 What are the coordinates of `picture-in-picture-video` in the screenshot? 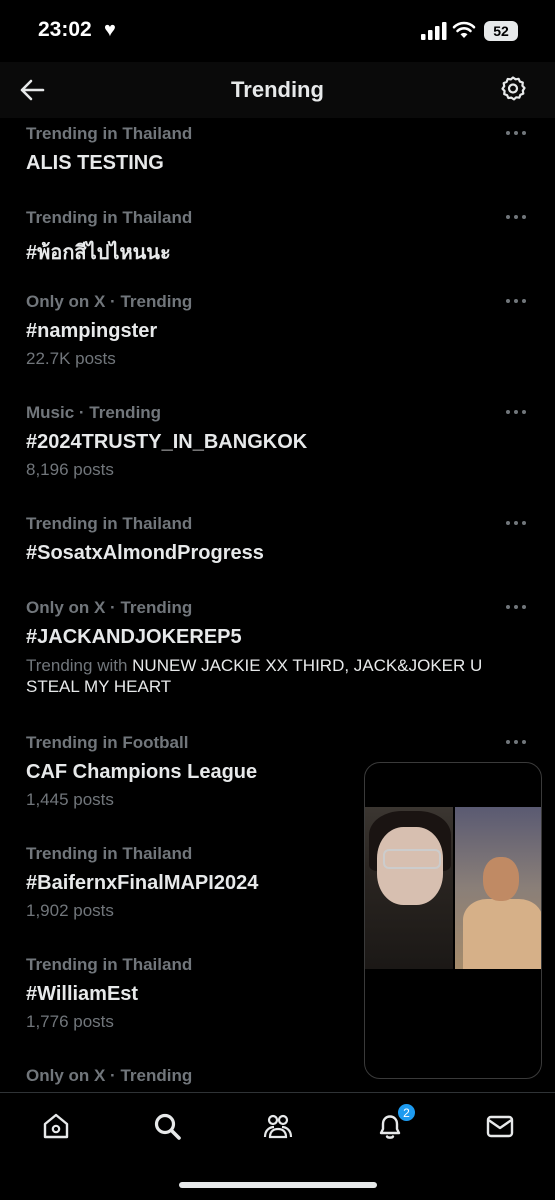 It's located at (453, 920).